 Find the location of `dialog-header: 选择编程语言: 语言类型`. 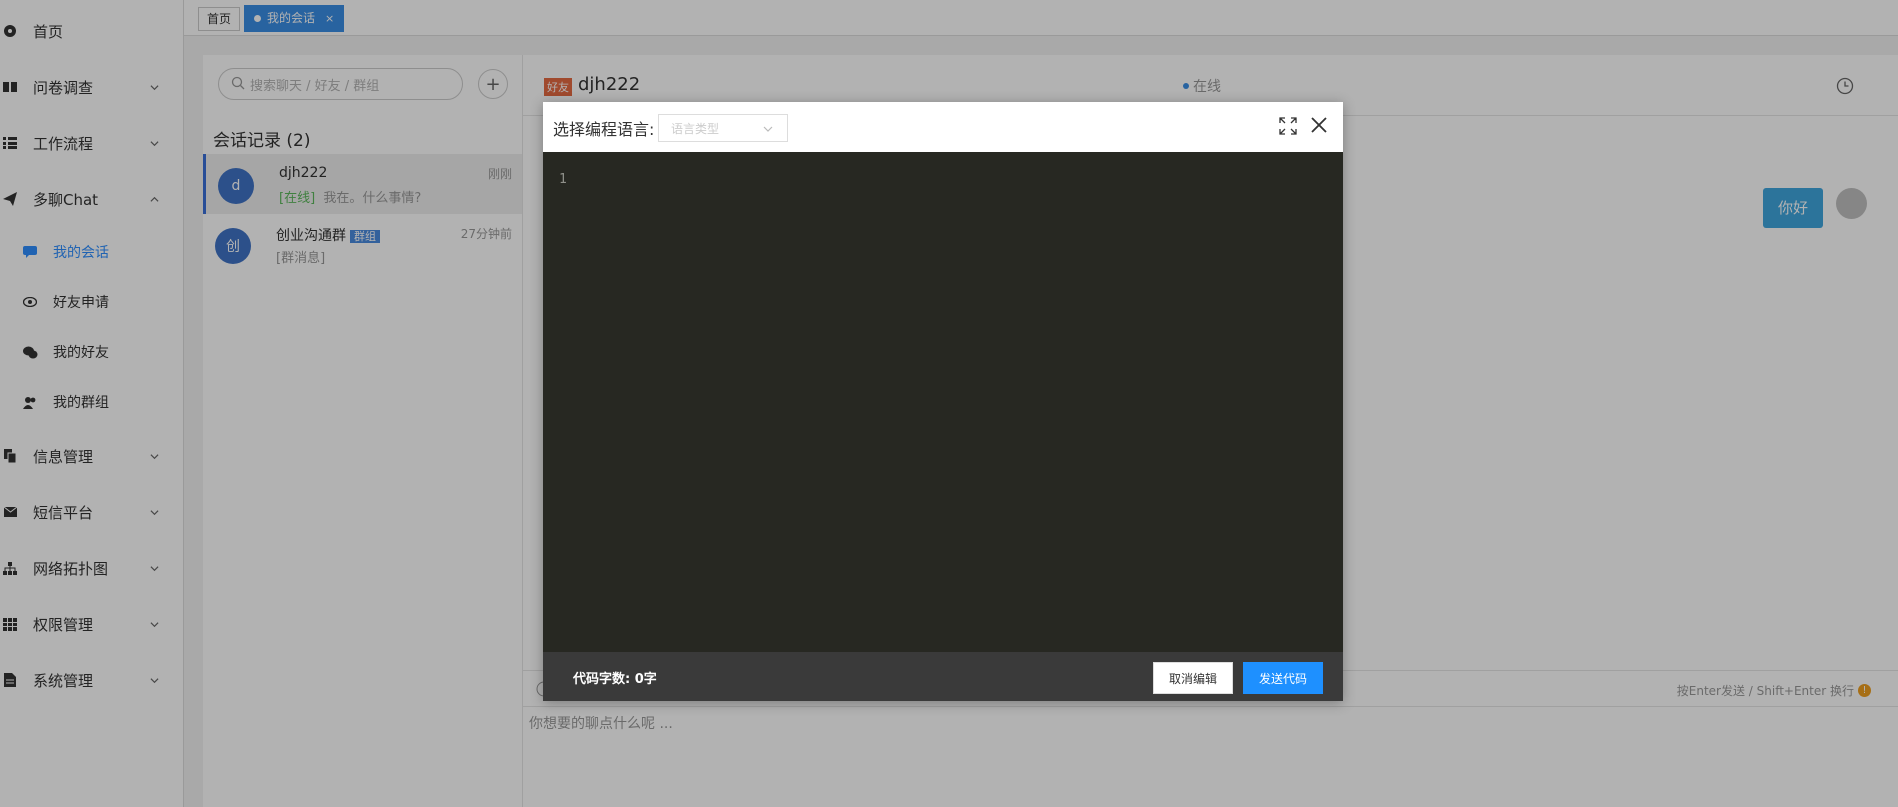

dialog-header: 选择编程语言: 语言类型 is located at coordinates (943, 127).